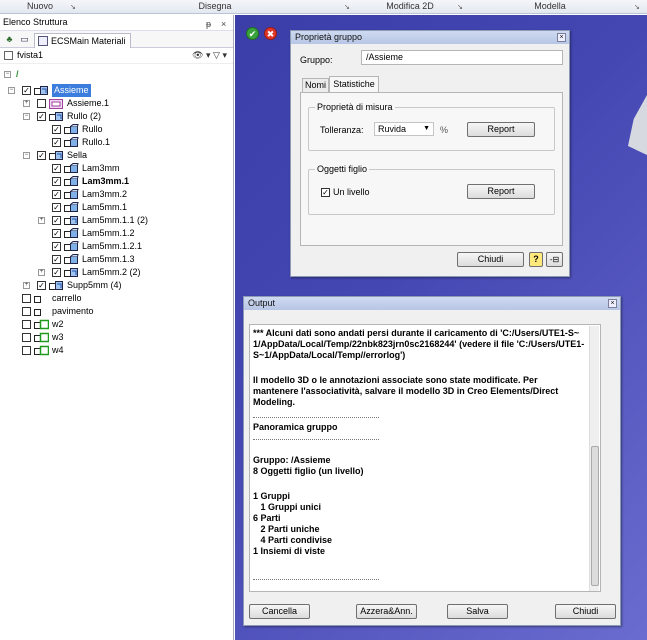 The image size is (647, 640). I want to click on view-selector-row: fvista1 👁 ▾ ▽ ▾, so click(116, 56).